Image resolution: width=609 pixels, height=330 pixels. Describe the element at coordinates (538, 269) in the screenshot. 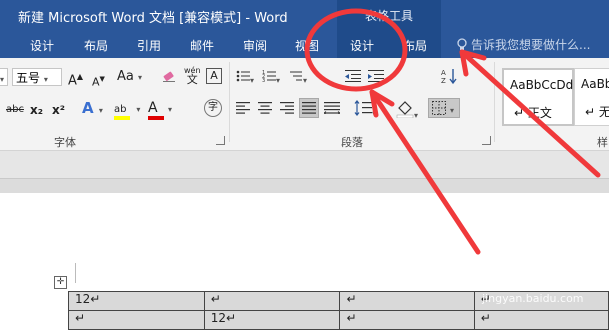

I see `watermark-text: Bai 经验` at that location.